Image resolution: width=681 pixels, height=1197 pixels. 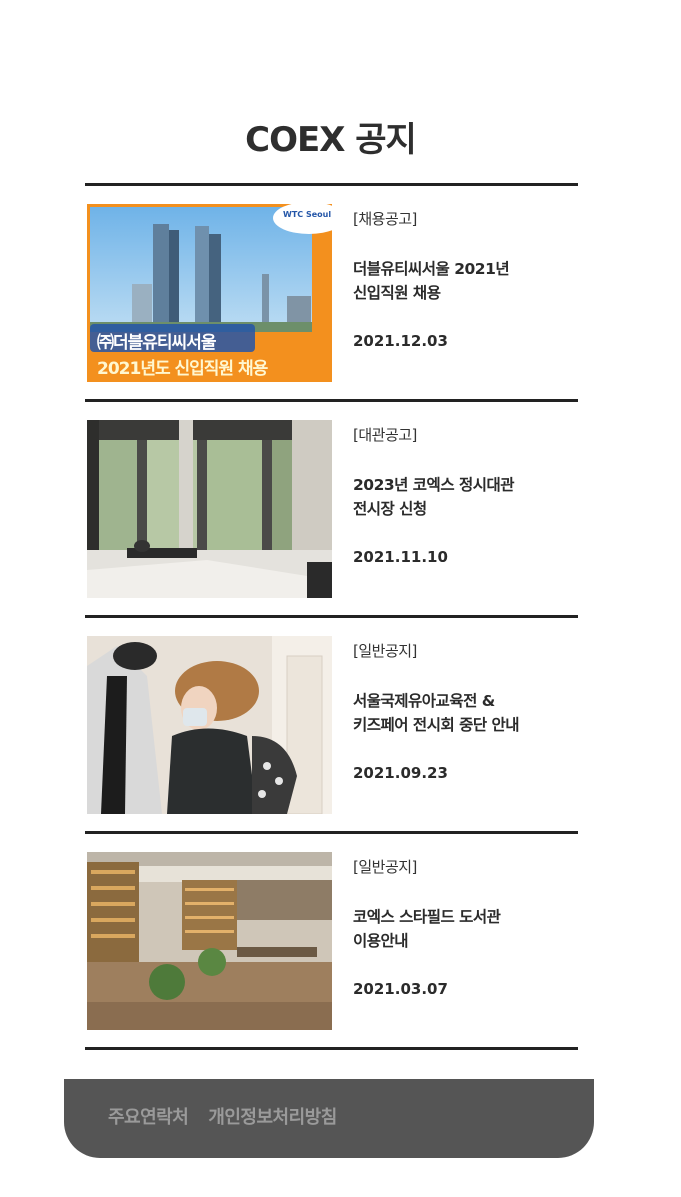 What do you see at coordinates (400, 773) in the screenshot?
I see `notice-date: 2021.09.23` at bounding box center [400, 773].